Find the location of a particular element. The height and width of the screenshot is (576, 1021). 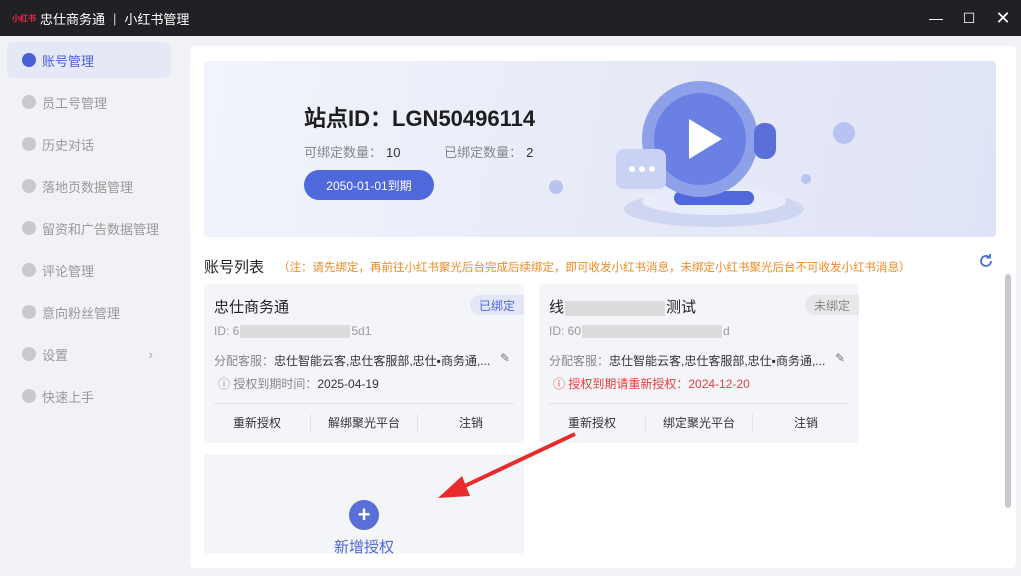

sidebar-item-comments: 评论管理 is located at coordinates (89, 270).